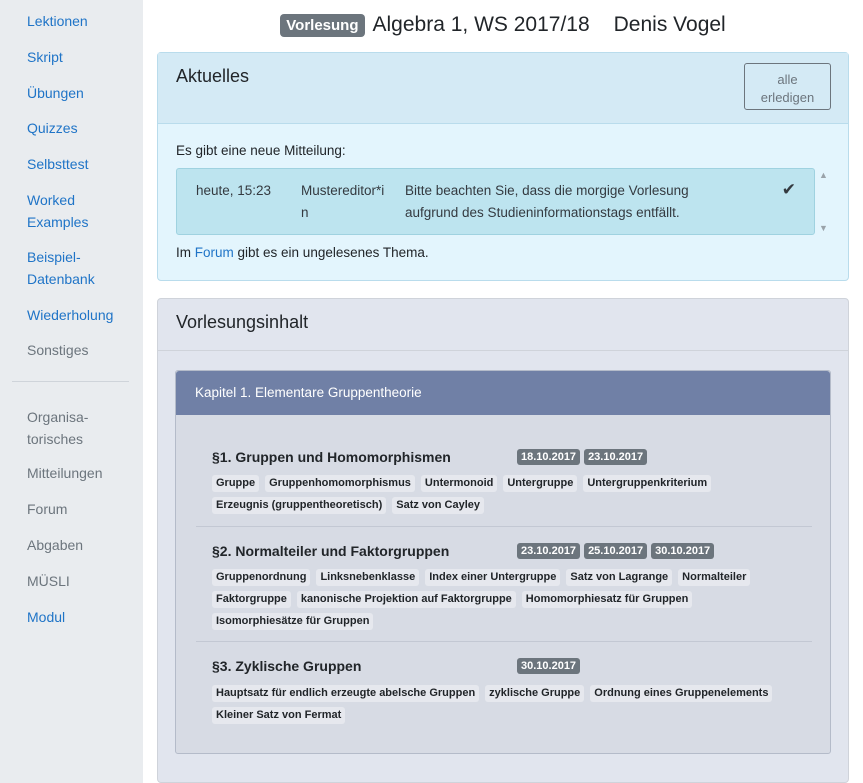 This screenshot has height=783, width=863. I want to click on sidebar-item-mitteilungen: Mitteilungen, so click(65, 473).